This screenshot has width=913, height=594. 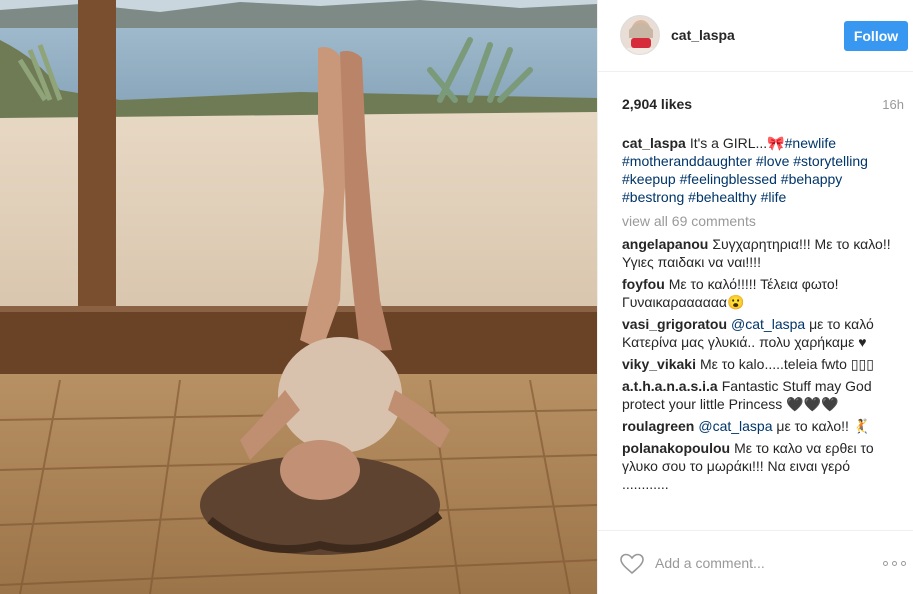 What do you see at coordinates (755, 36) in the screenshot?
I see `post-header: cat_laspa Follow` at bounding box center [755, 36].